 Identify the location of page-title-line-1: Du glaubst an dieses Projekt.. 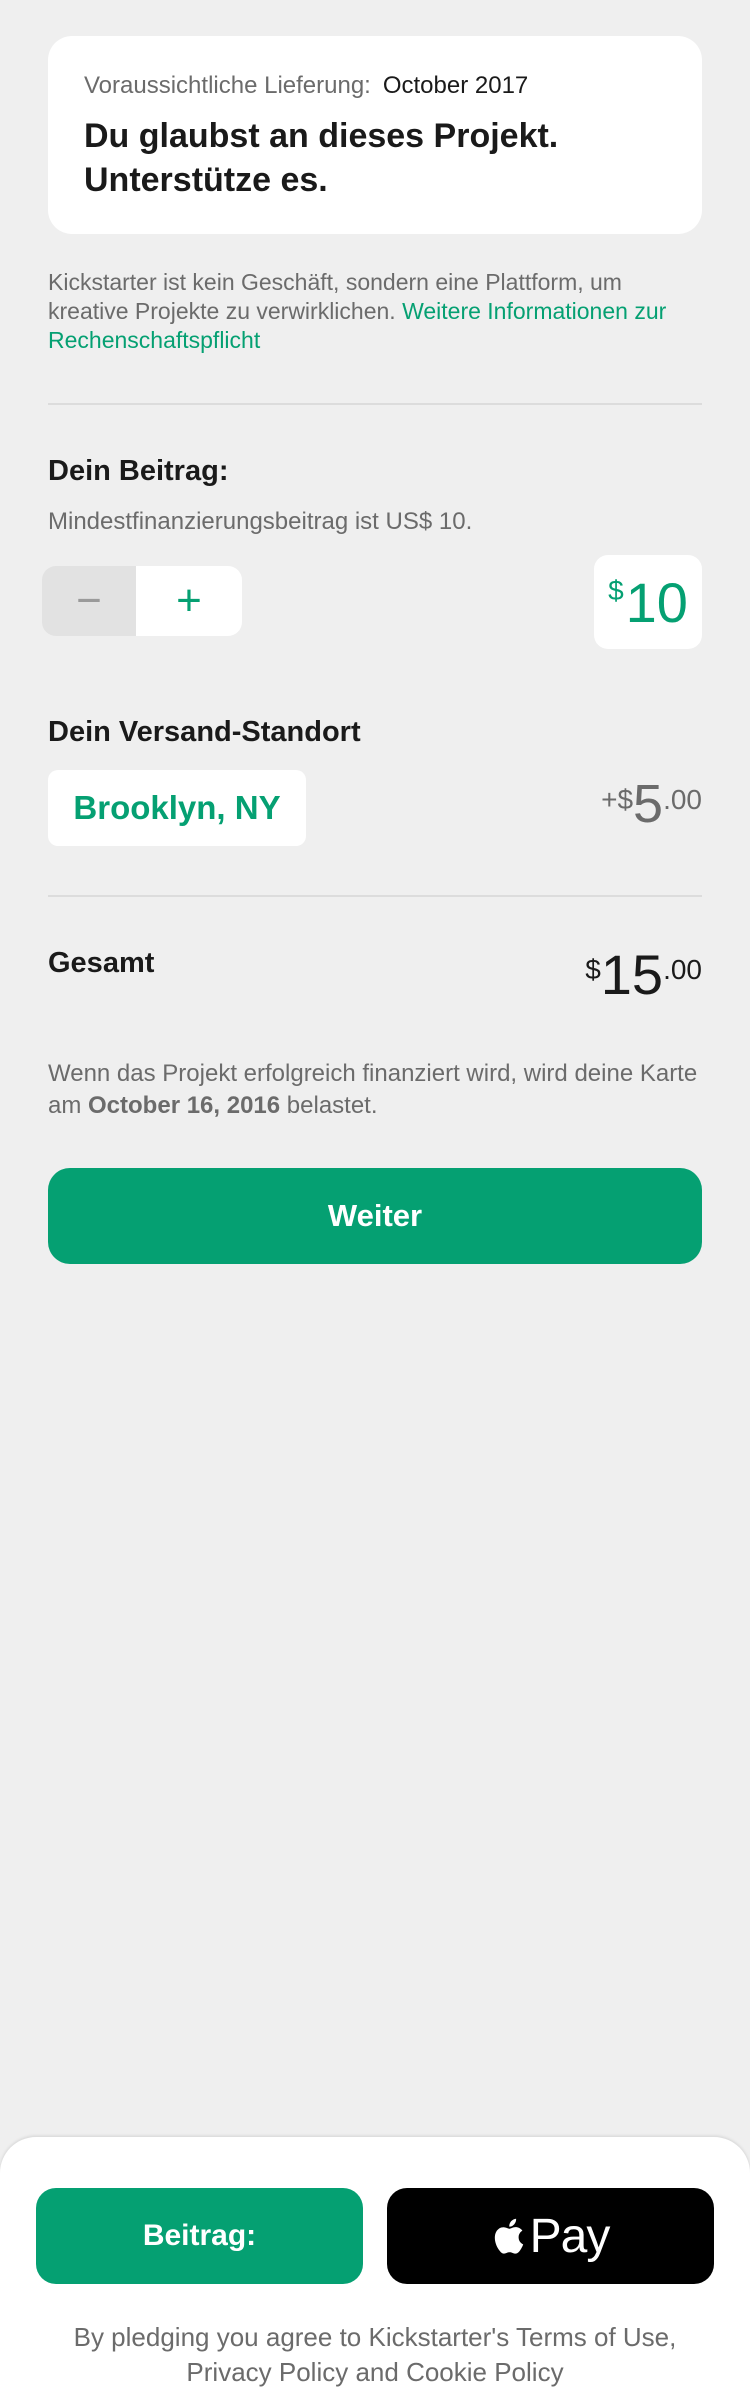
(321, 136).